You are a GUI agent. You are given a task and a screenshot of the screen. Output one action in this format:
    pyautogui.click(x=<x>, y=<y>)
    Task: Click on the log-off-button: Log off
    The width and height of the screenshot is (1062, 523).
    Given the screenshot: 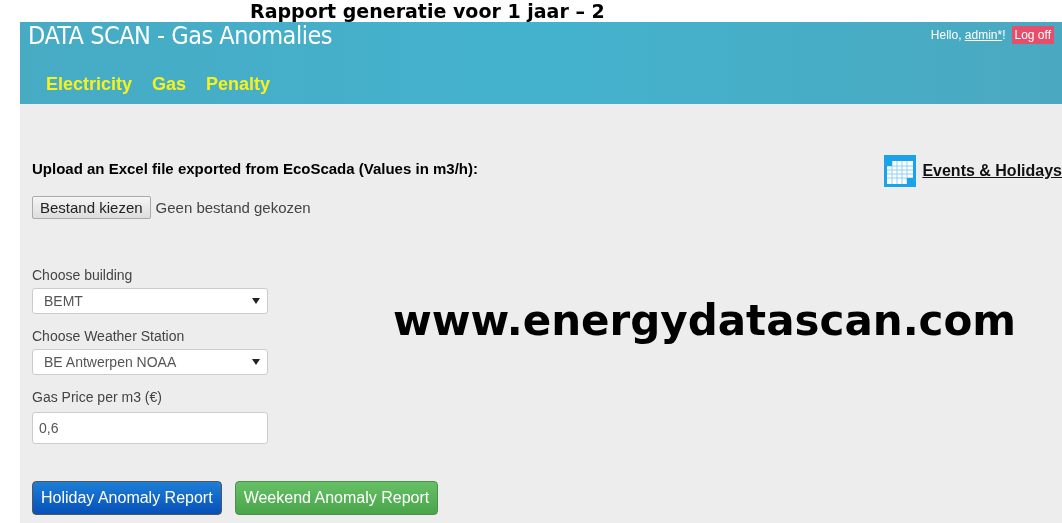 What is the action you would take?
    pyautogui.click(x=1032, y=35)
    